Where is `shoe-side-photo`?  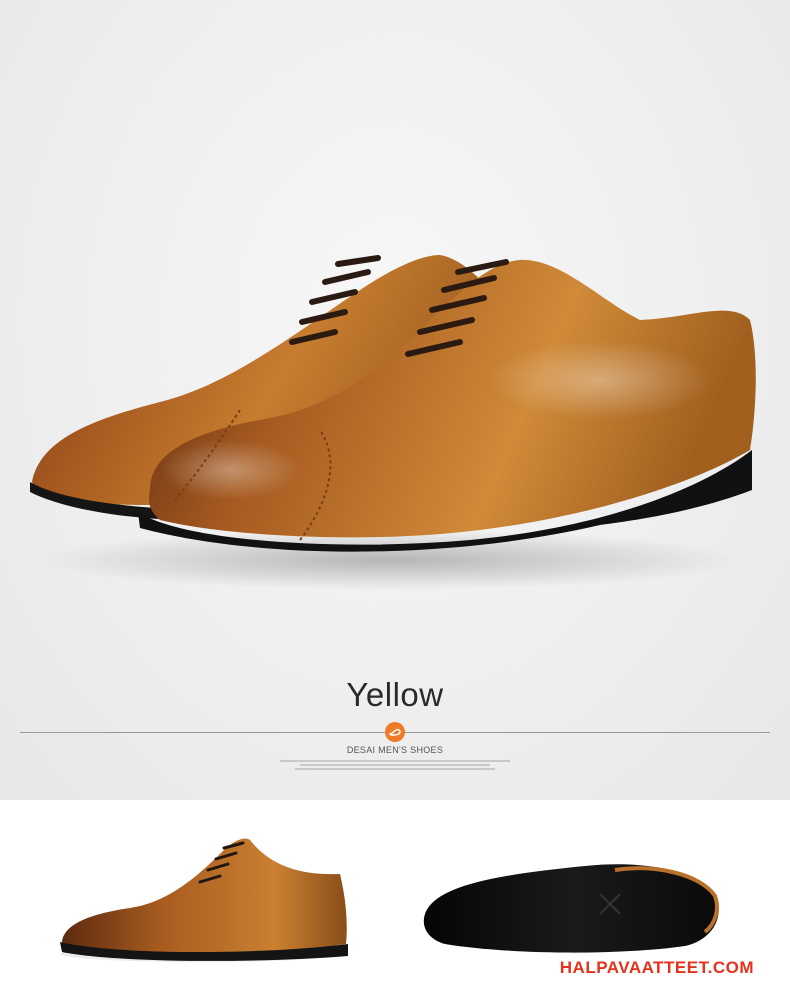
shoe-side-photo is located at coordinates (204, 900).